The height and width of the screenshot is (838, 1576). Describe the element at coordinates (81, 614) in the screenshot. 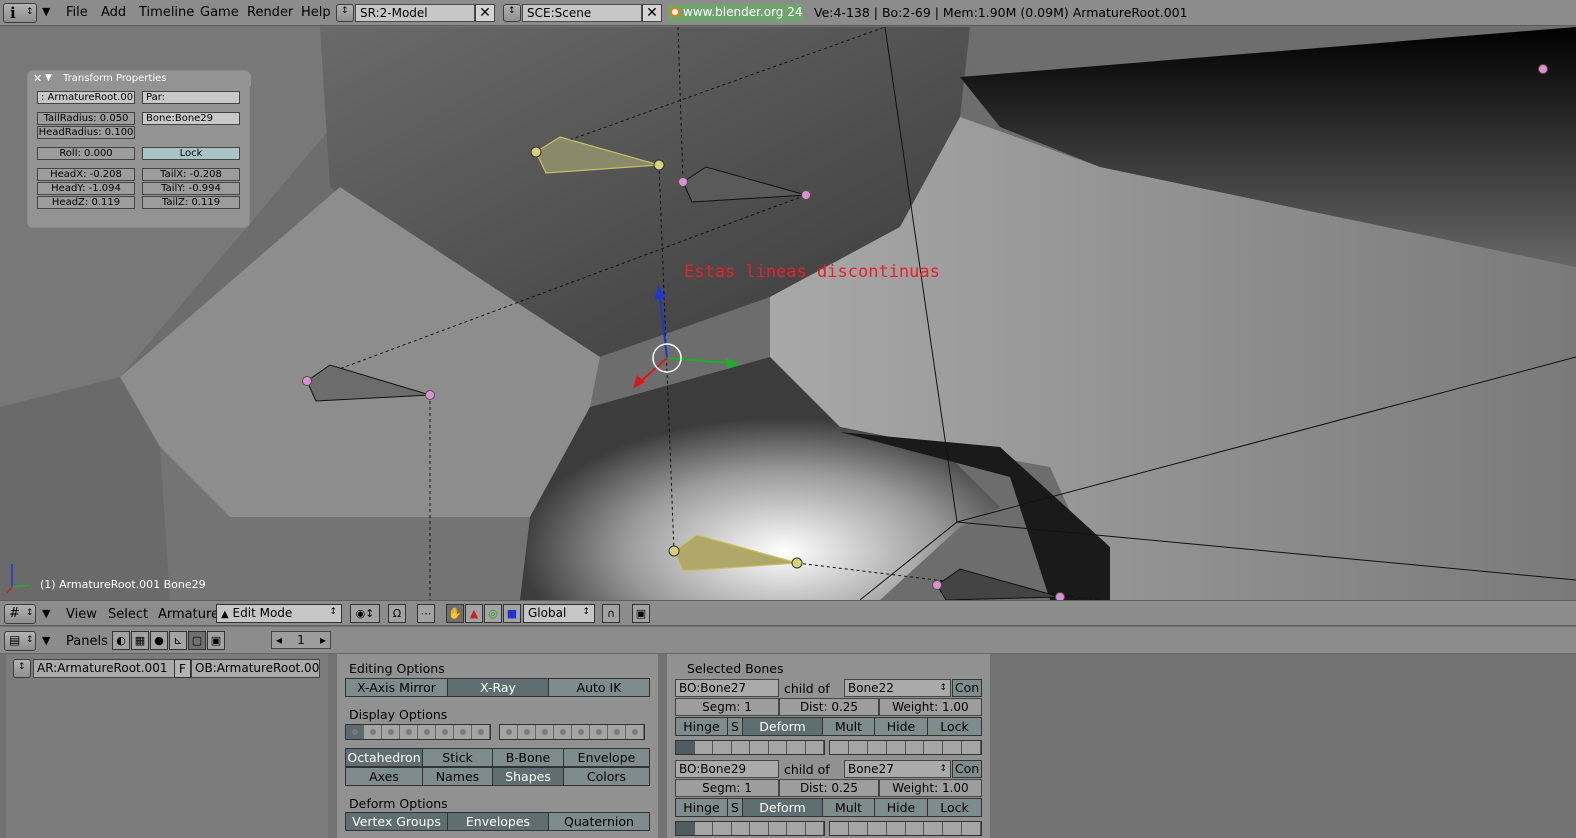

I see `menu-view: View` at that location.